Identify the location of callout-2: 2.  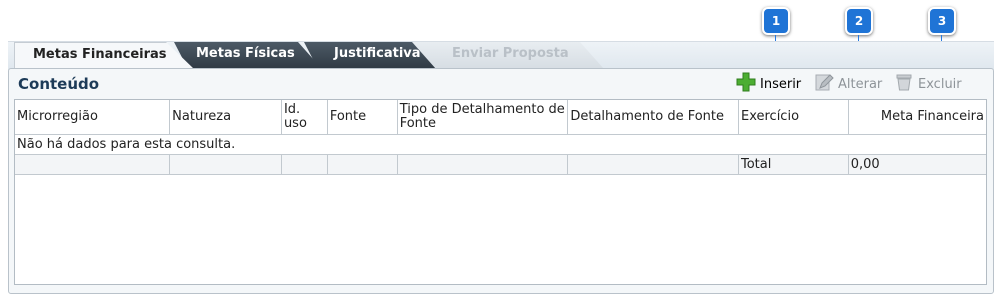
(859, 21).